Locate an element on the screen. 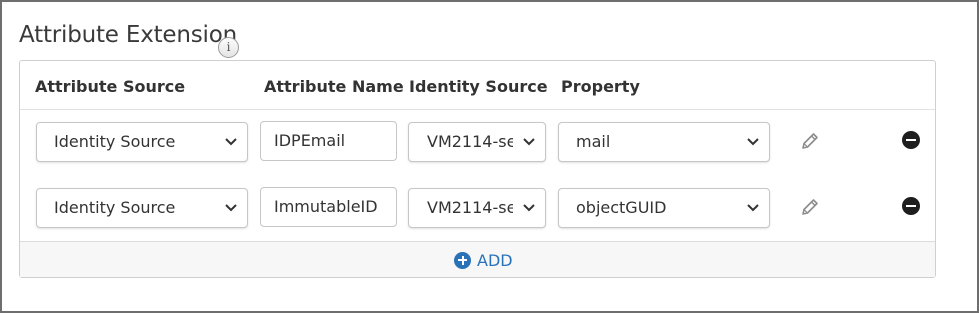 The height and width of the screenshot is (313, 979). add-button: ADD is located at coordinates (483, 260).